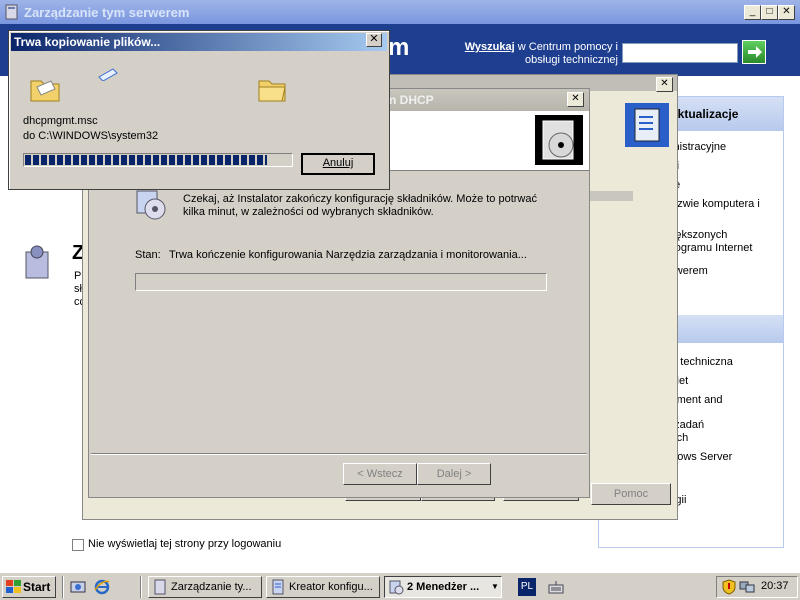  I want to click on search-go-button, so click(754, 52).